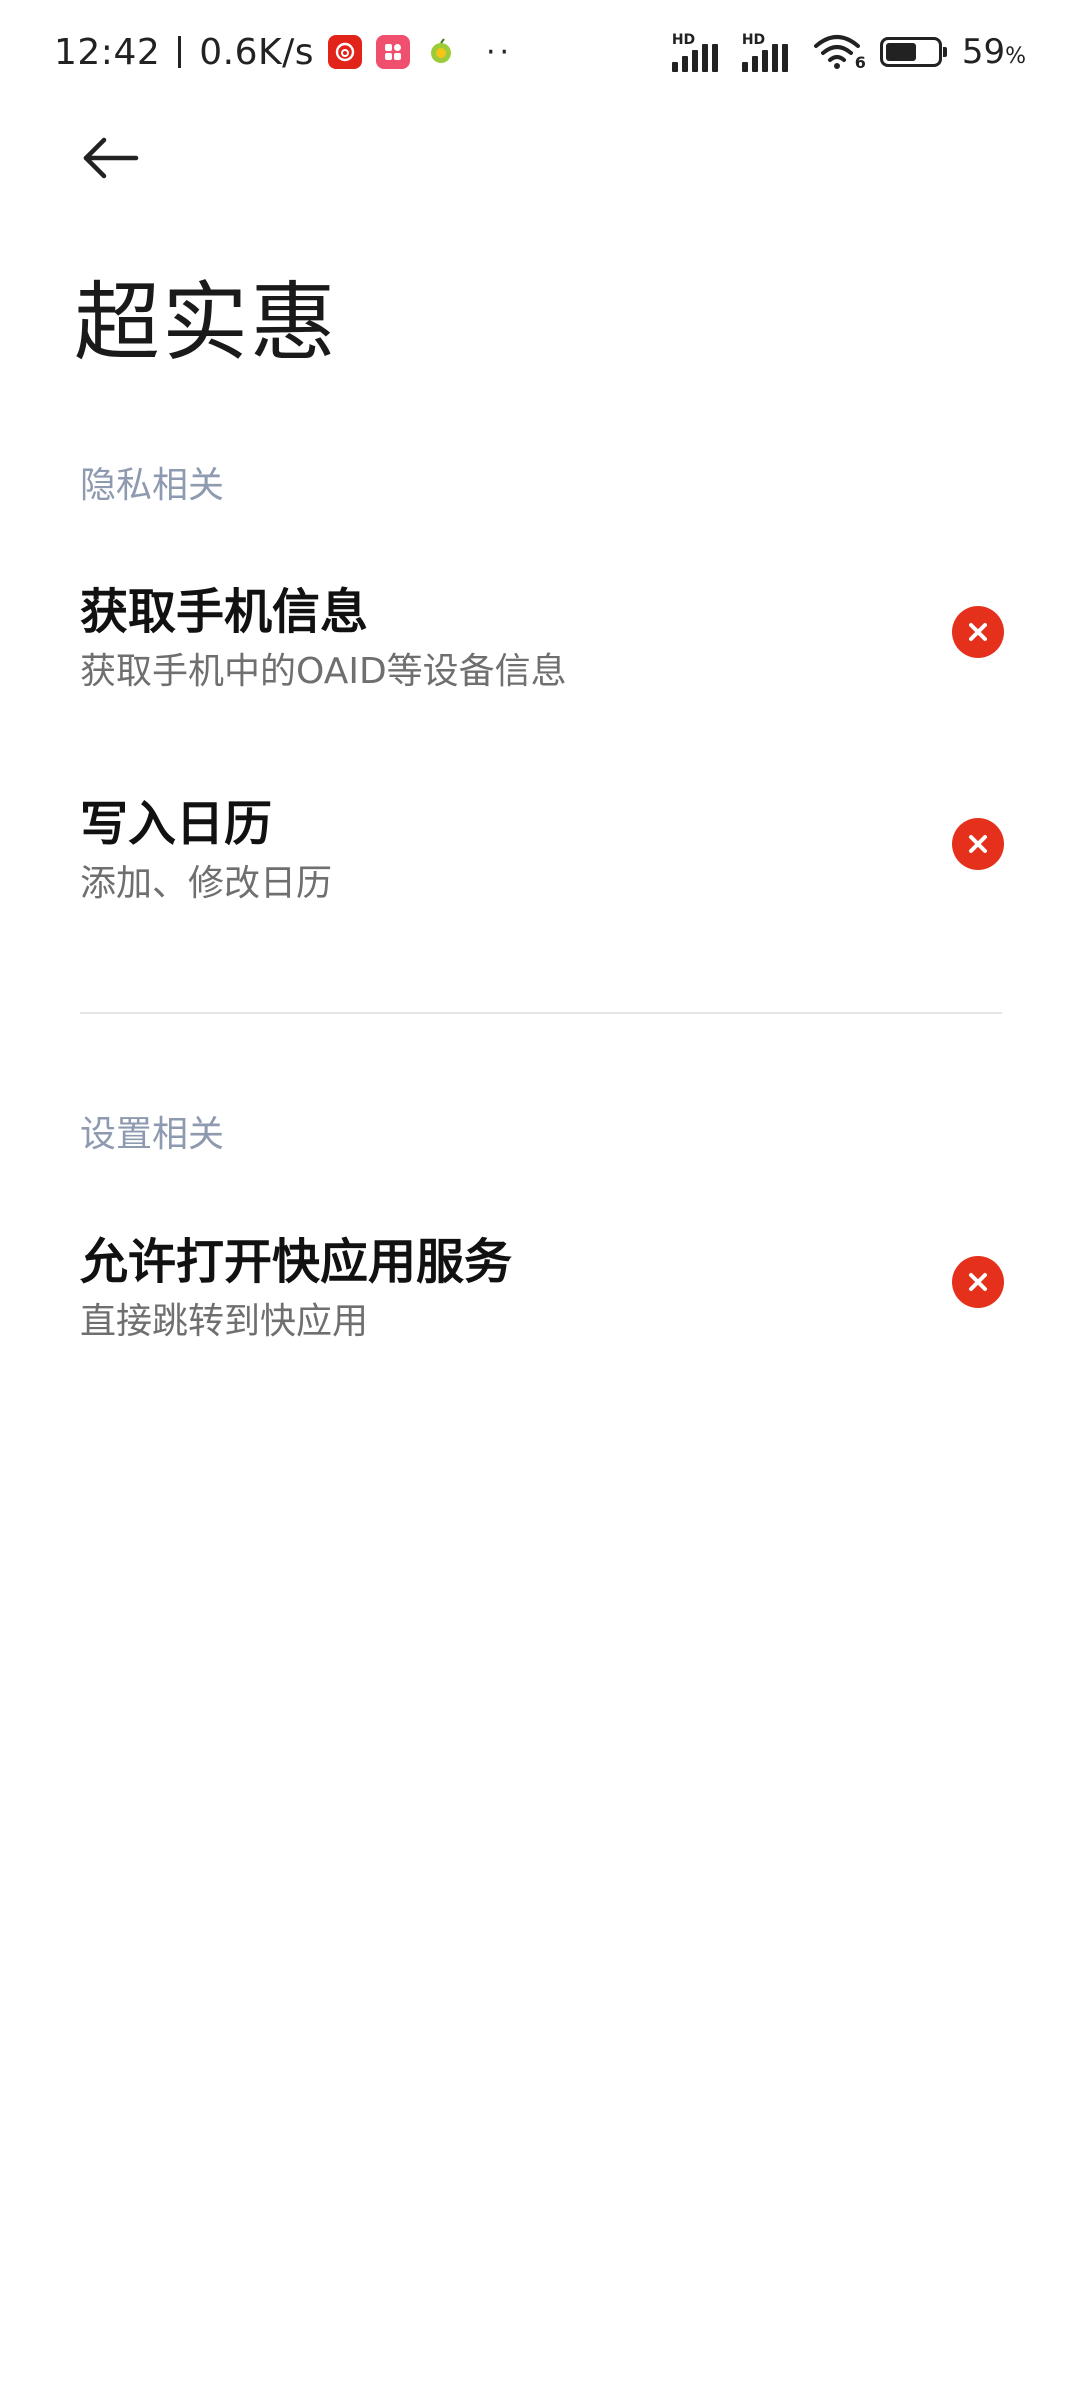 This screenshot has width=1080, height=2400. Describe the element at coordinates (107, 52) in the screenshot. I see `status-time: 12:42` at that location.